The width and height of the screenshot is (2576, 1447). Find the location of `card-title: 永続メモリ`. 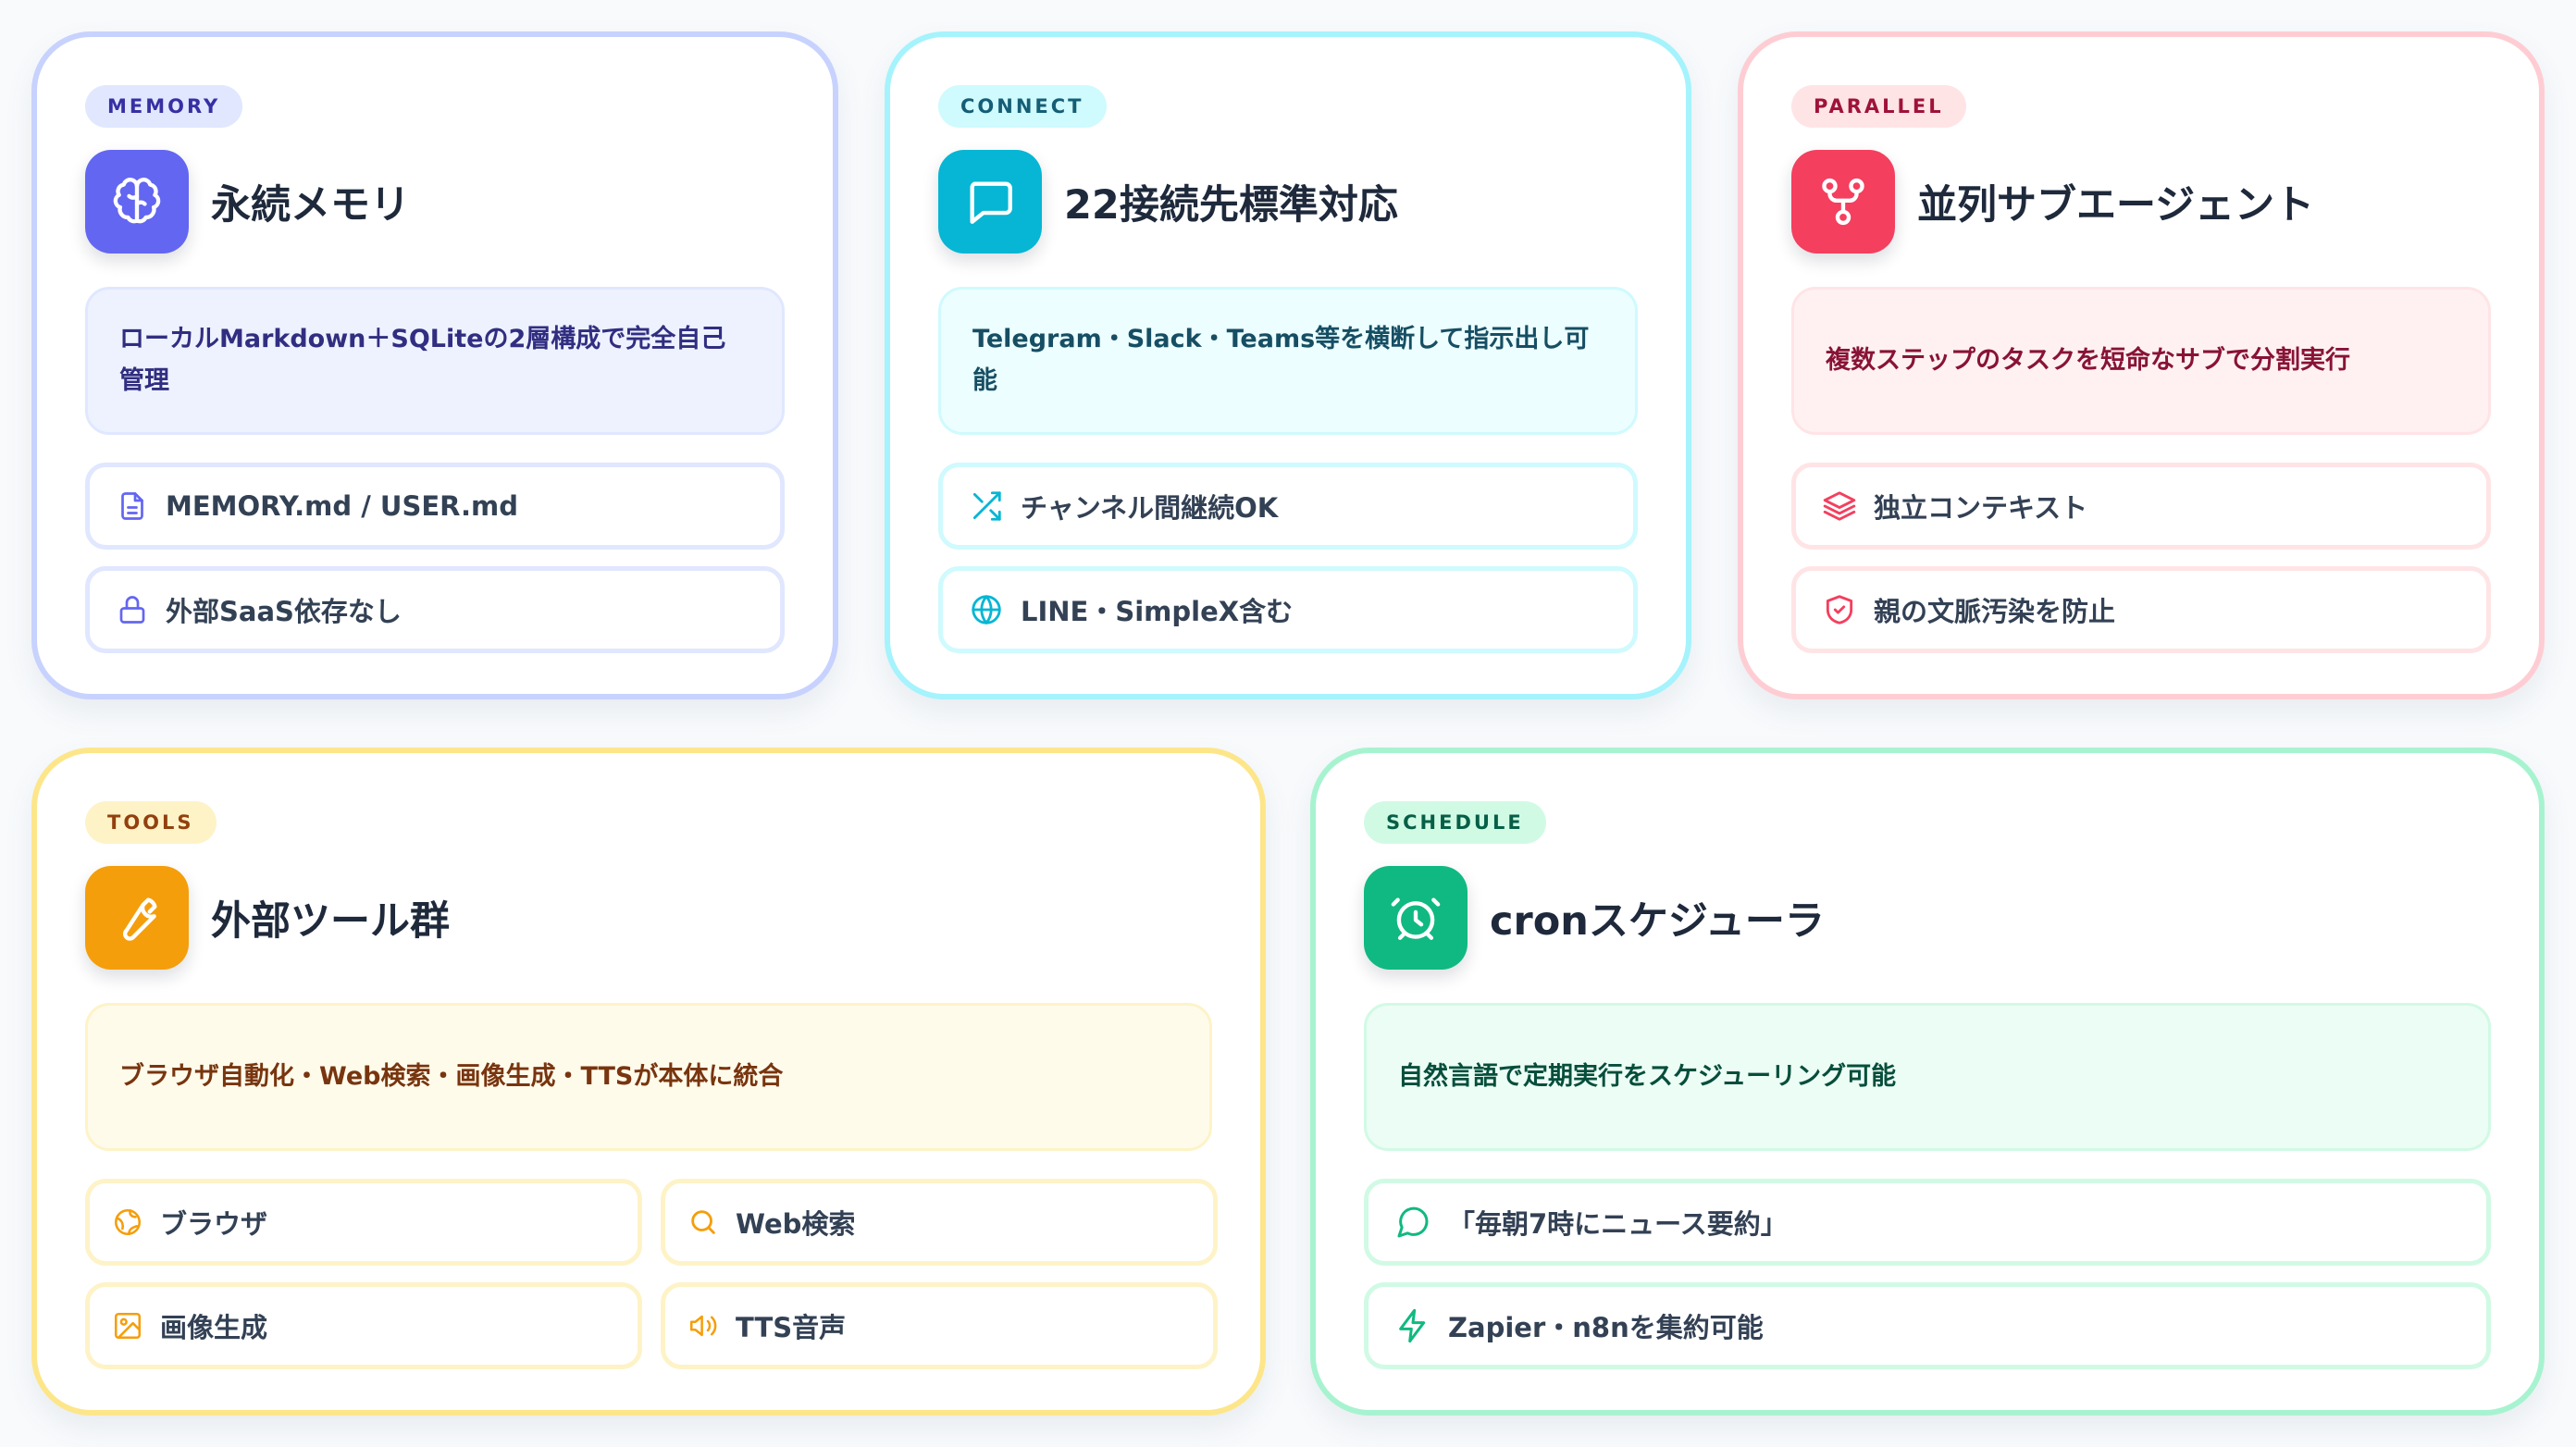

card-title: 永続メモリ is located at coordinates (311, 205).